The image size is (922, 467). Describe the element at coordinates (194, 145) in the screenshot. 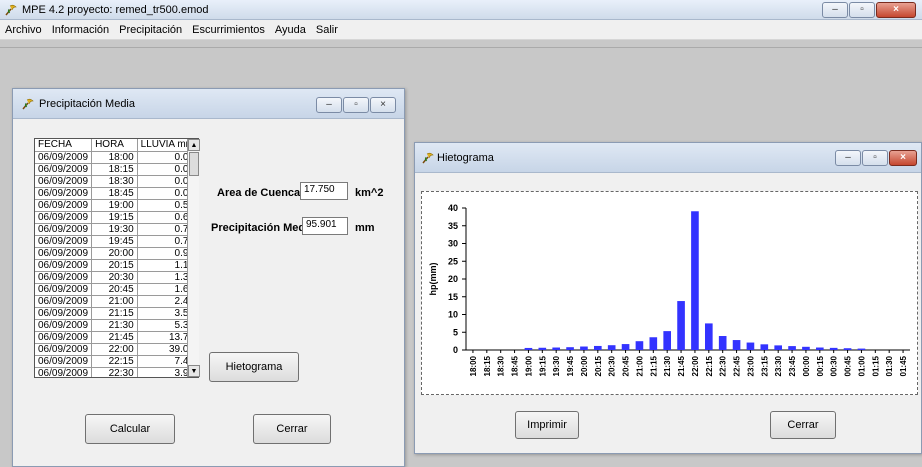

I see `scroll-up-arrow-icon: ▲` at that location.